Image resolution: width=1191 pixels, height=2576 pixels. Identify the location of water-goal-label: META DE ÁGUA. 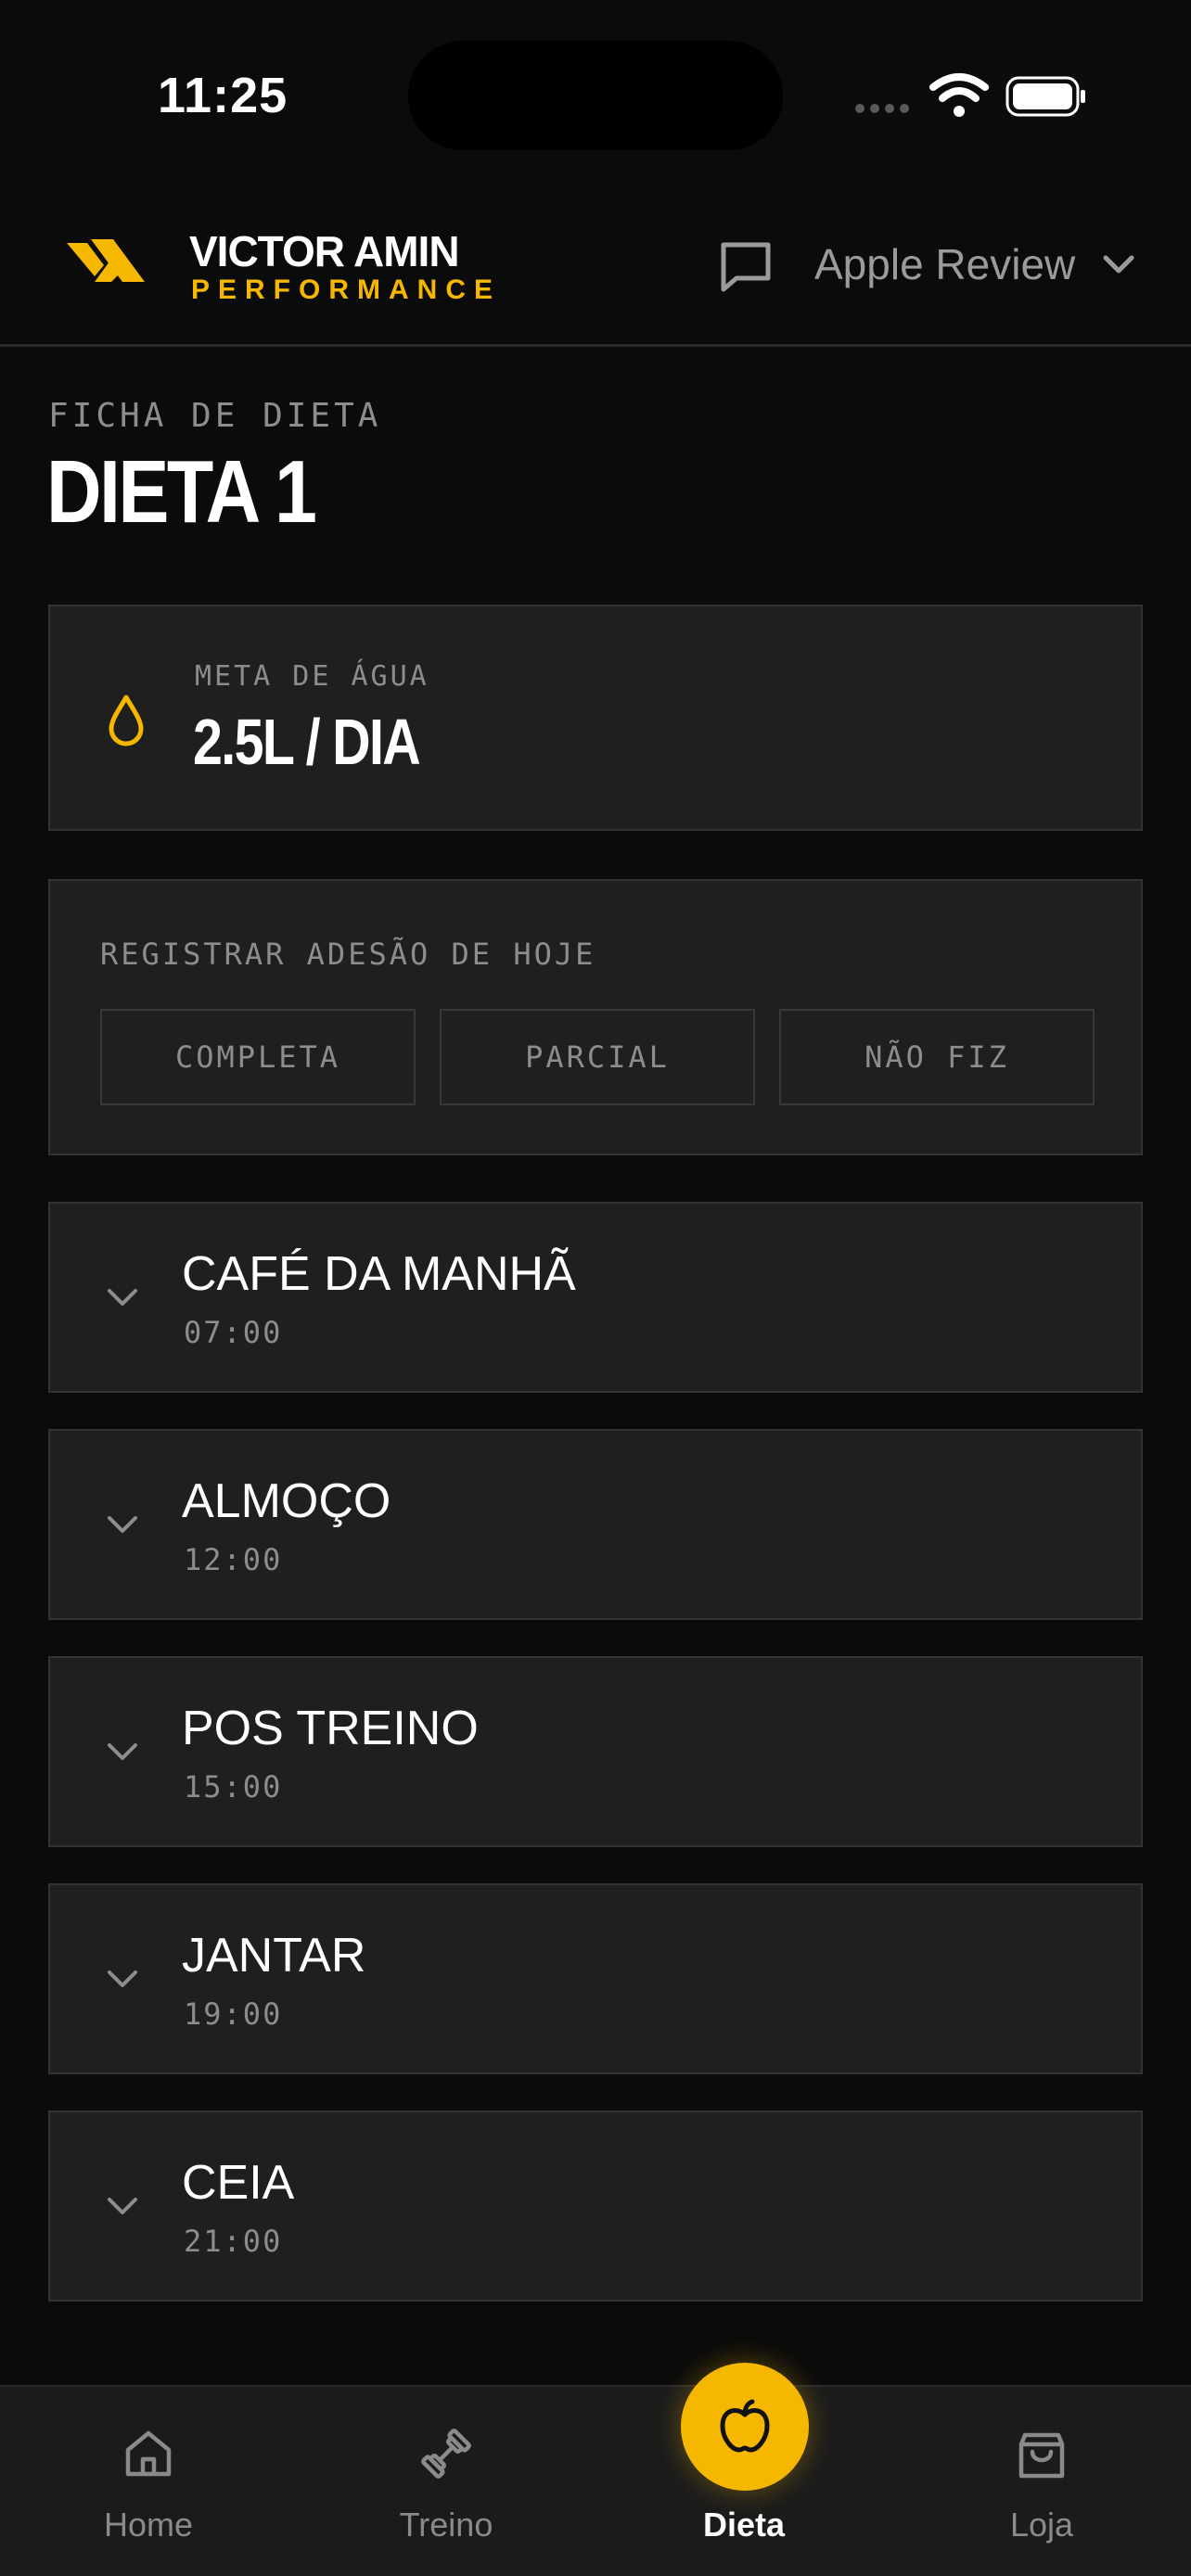
(312, 676).